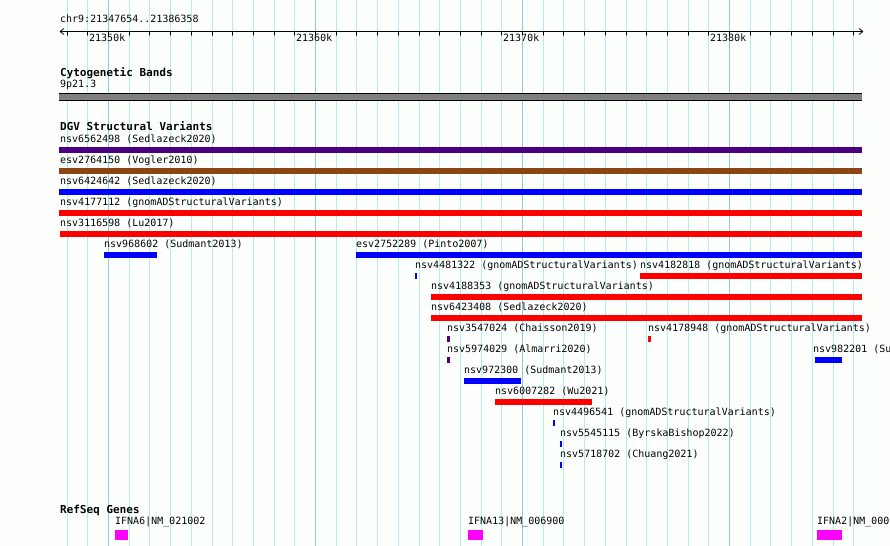 This screenshot has width=890, height=546. I want to click on variant-label: nsv4177112 (gnomADStructuralVariants), so click(171, 203).